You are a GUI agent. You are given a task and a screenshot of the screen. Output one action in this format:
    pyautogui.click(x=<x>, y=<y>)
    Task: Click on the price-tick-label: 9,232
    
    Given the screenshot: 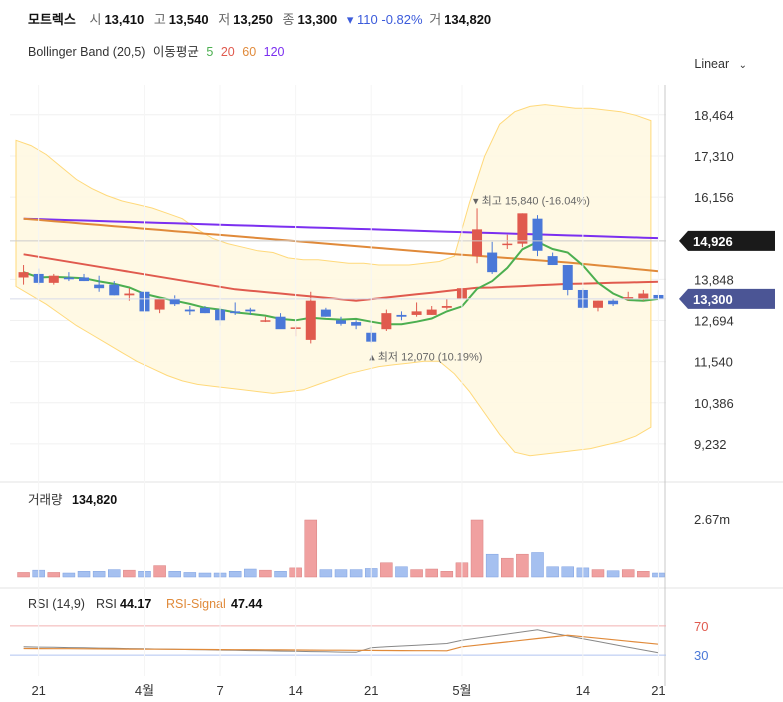 What is the action you would take?
    pyautogui.click(x=710, y=444)
    